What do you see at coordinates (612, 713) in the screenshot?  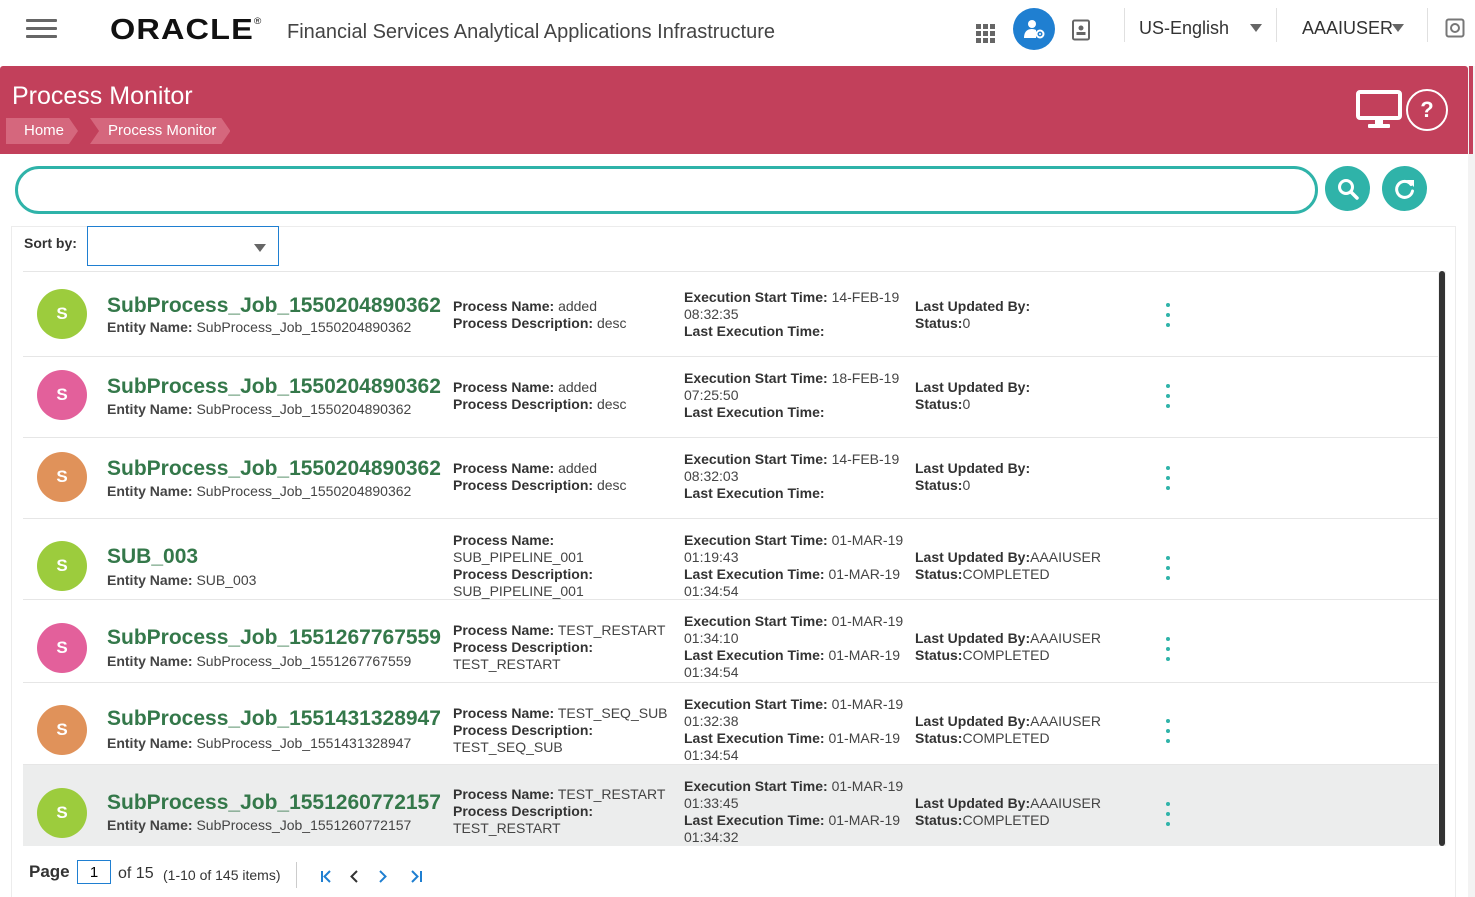 I see `process-name-value: TEST_SEQ_SUB` at bounding box center [612, 713].